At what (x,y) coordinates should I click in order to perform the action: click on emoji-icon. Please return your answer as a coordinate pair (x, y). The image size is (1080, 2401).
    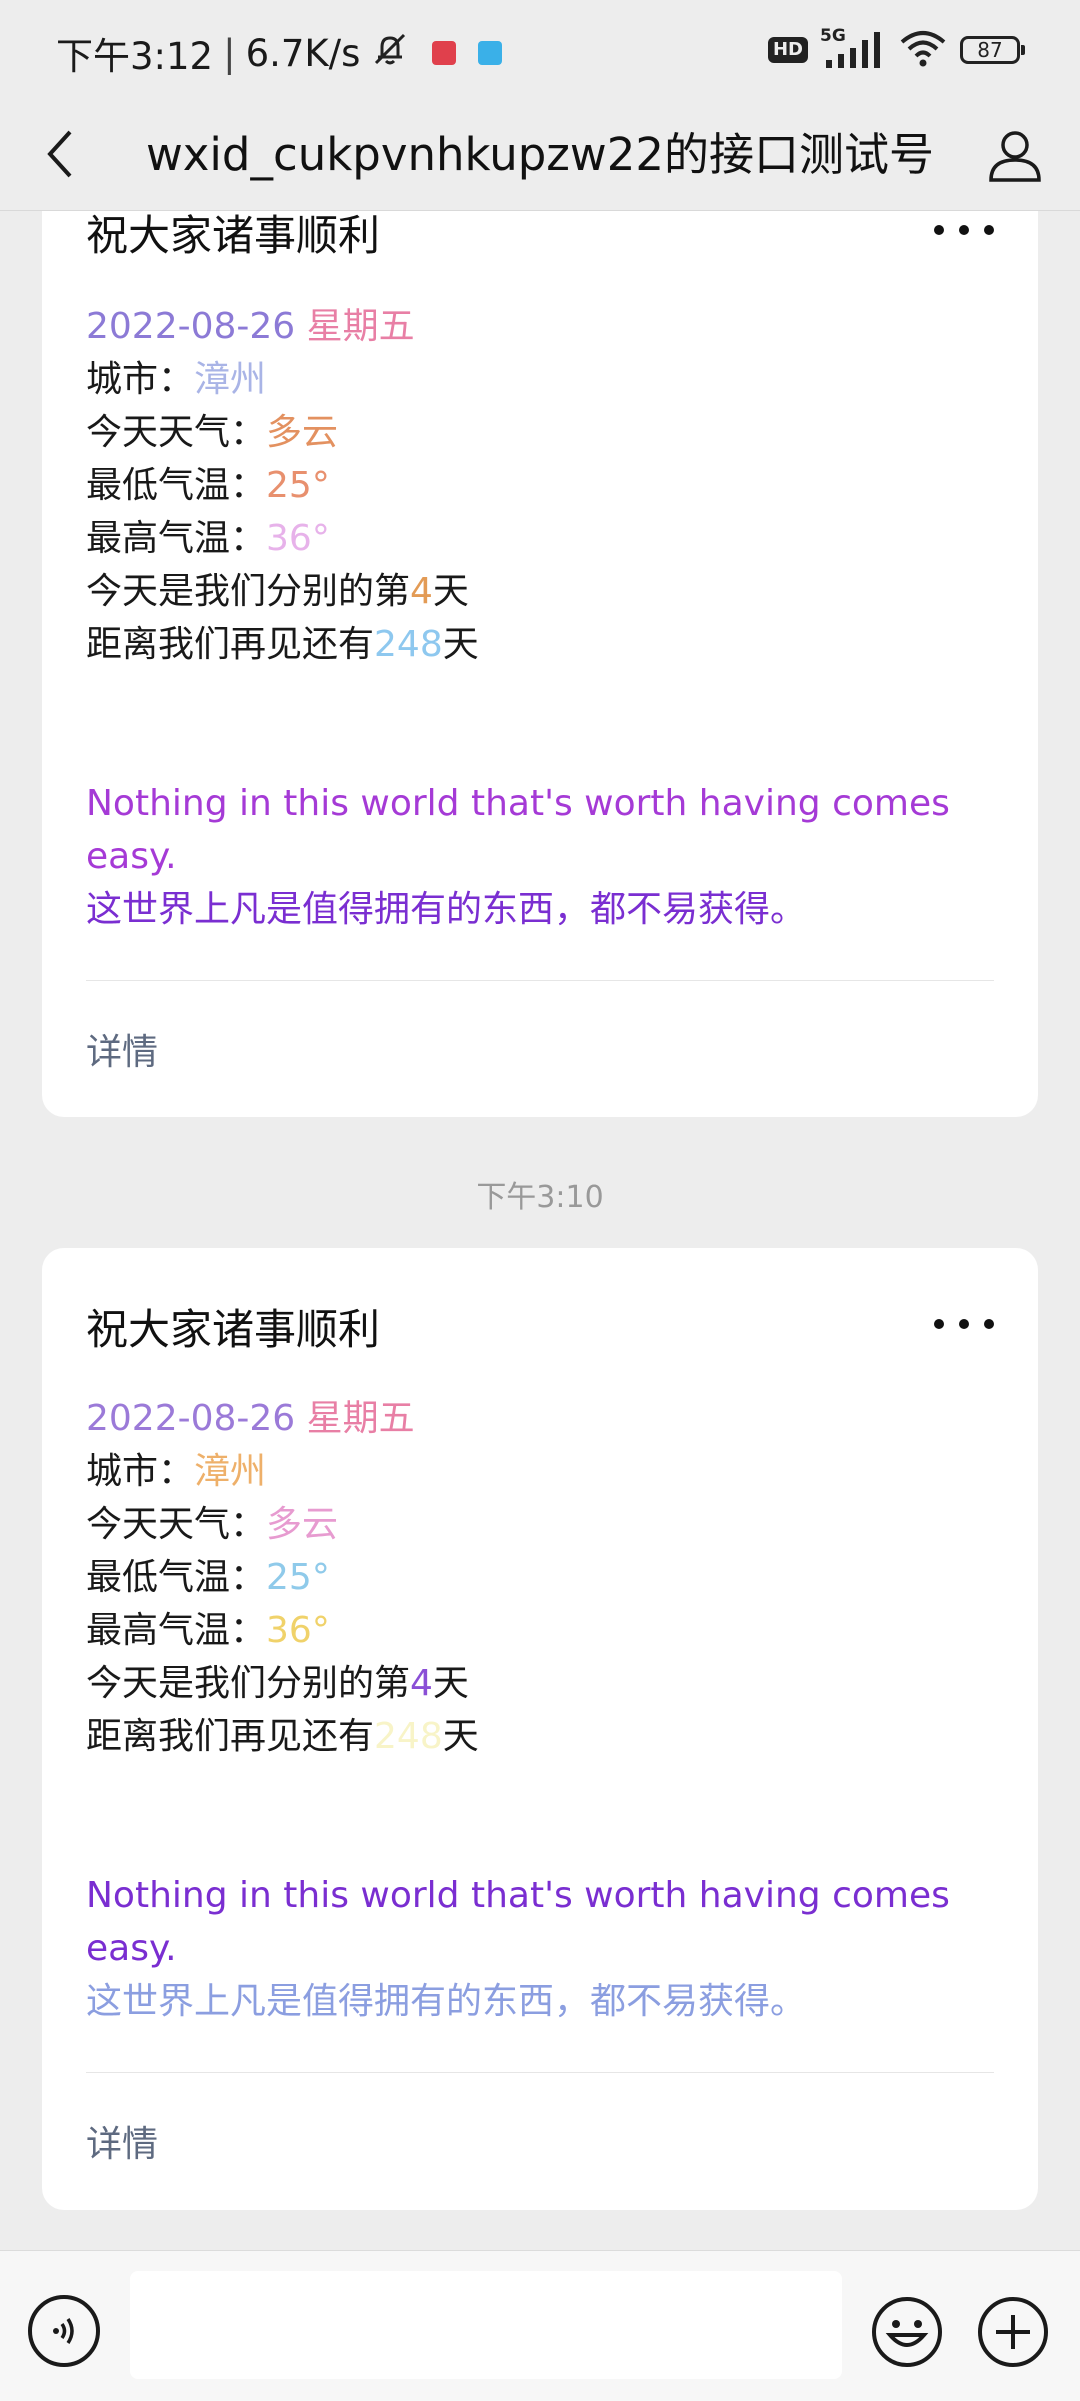
    Looking at the image, I should click on (907, 2332).